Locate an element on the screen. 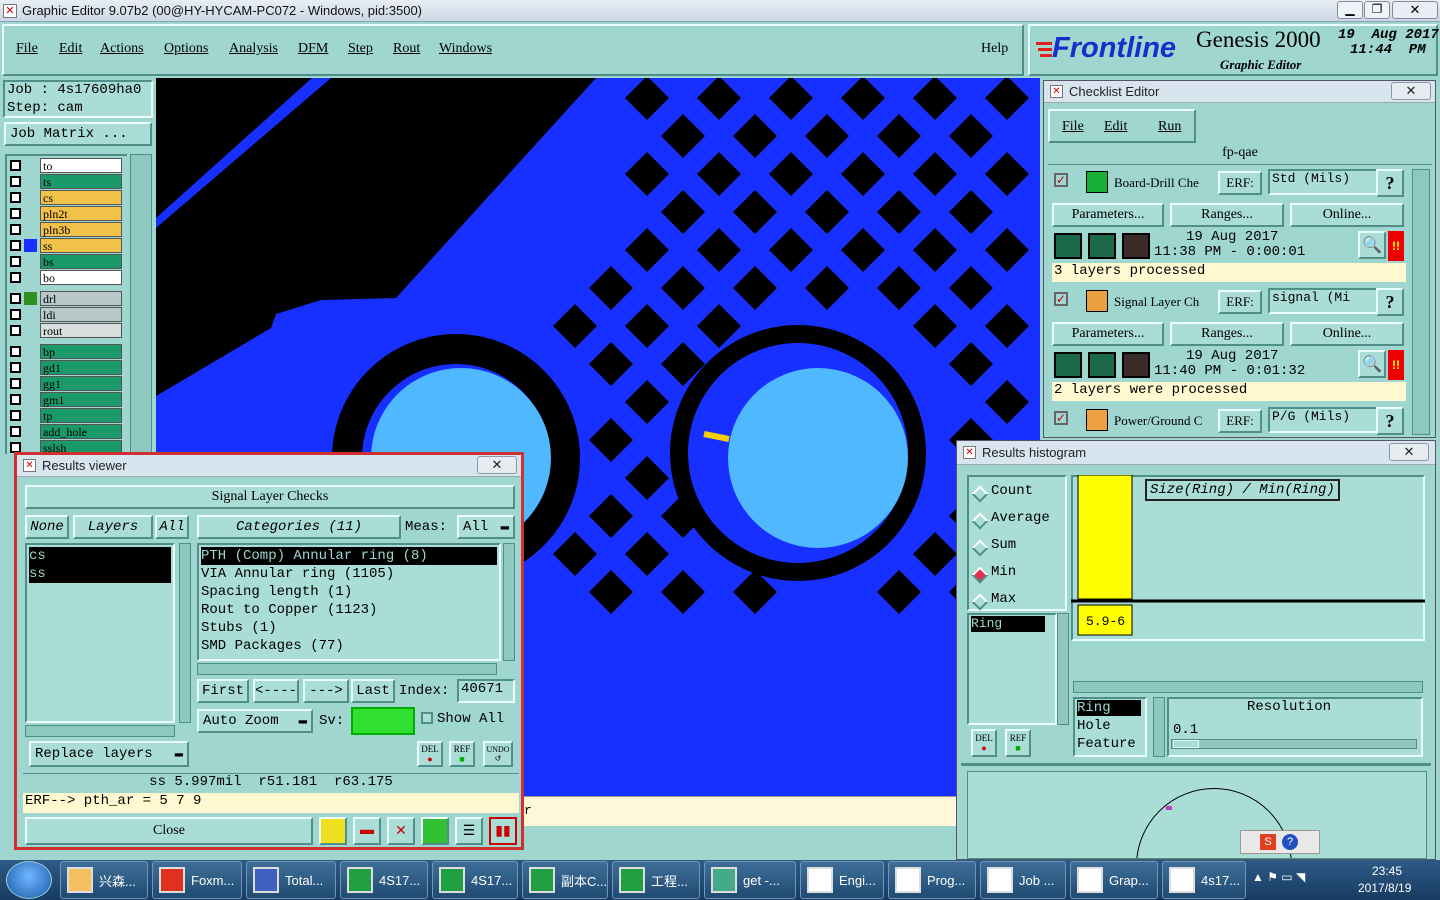  clock-date: 2017/8/19 is located at coordinates (1384, 888).